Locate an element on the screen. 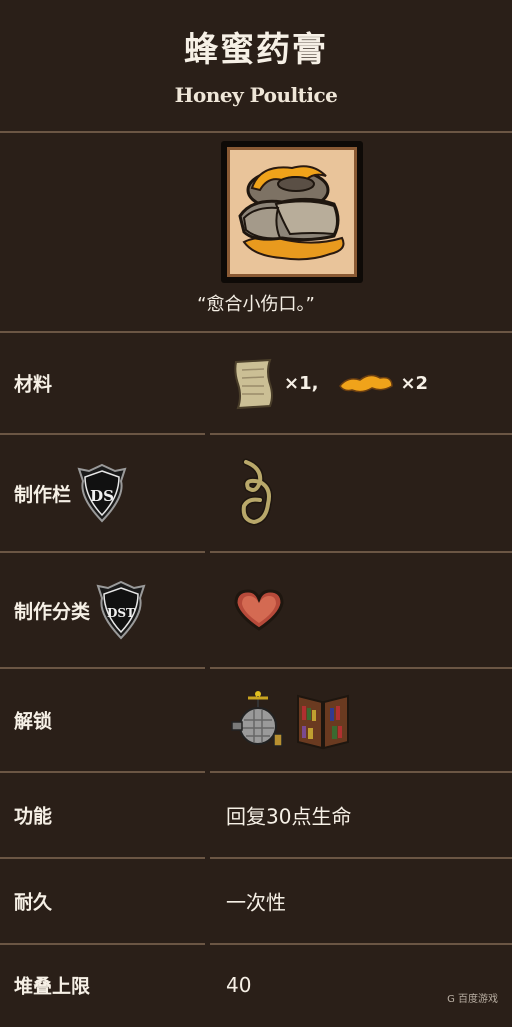 This screenshot has height=1027, width=512. row-materials: 材料 ×1, ×2 is located at coordinates (256, 384).